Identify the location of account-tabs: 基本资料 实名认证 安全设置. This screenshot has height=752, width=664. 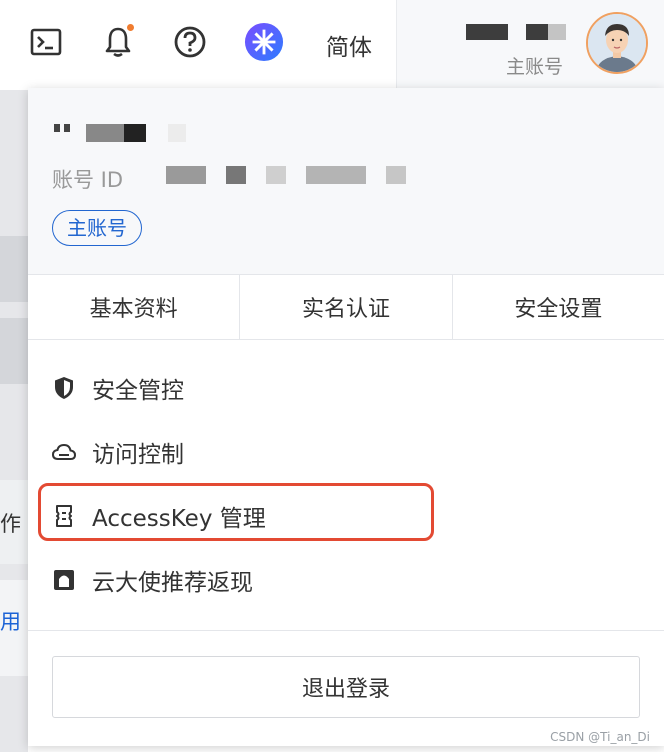
(346, 307).